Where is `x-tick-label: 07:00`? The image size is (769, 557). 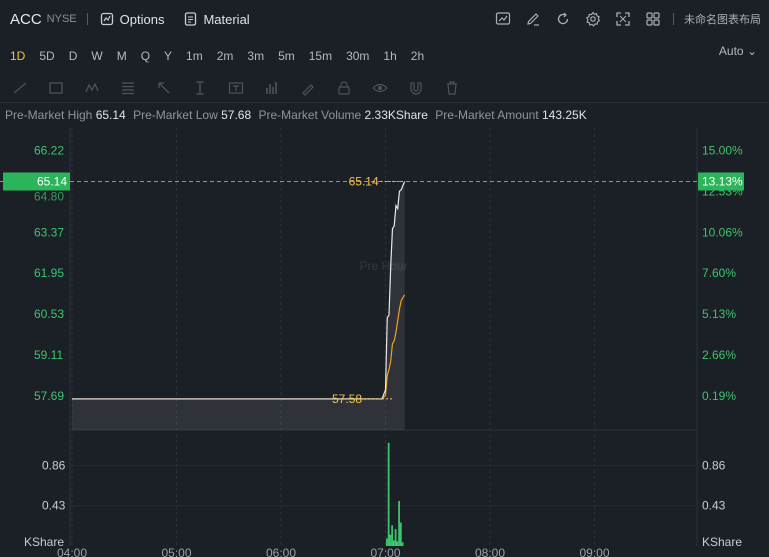
x-tick-label: 07:00 is located at coordinates (385, 551).